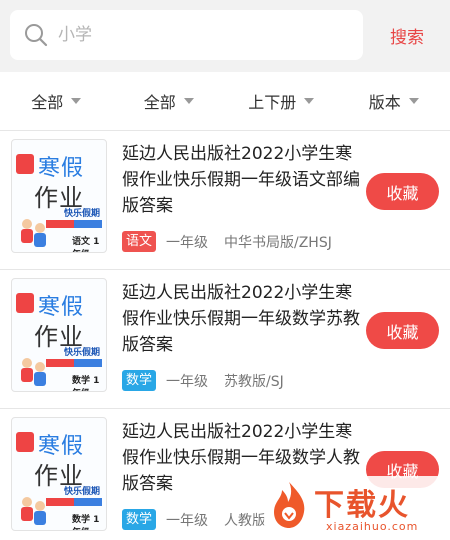  What do you see at coordinates (241, 180) in the screenshot?
I see `book-title: 延边人民出版社2022小学生寒假作业快乐假期一年级语文部编版答案` at bounding box center [241, 180].